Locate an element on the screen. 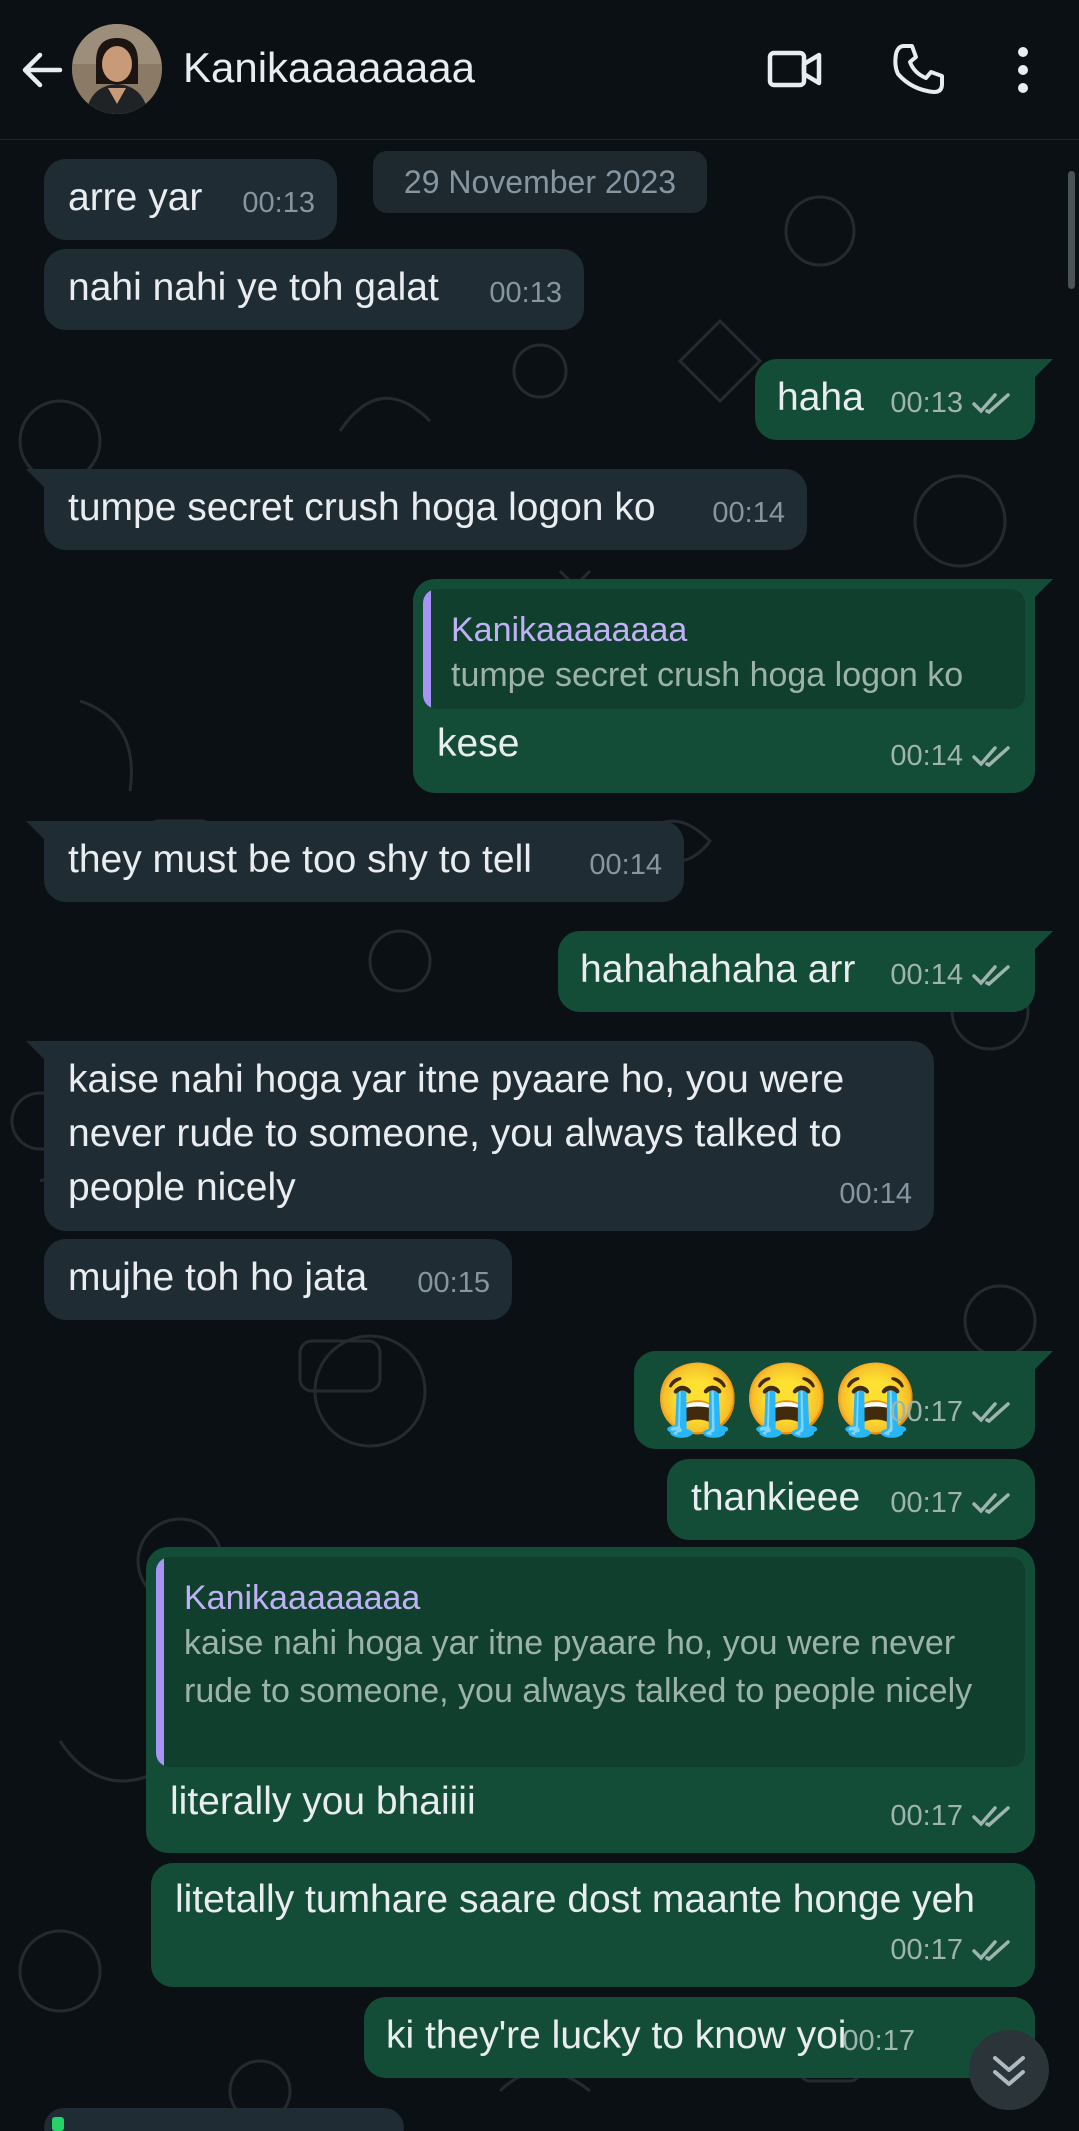  chat-header: Kanikaaaaaaaa is located at coordinates (539, 70).